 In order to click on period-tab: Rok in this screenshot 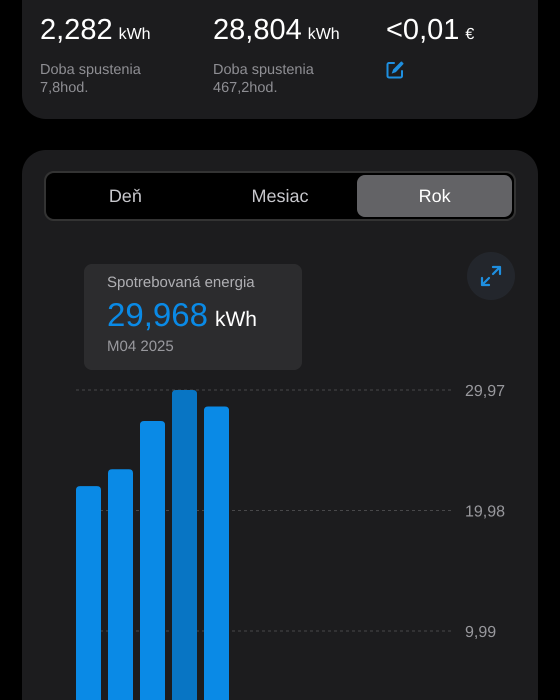, I will do `click(434, 196)`.